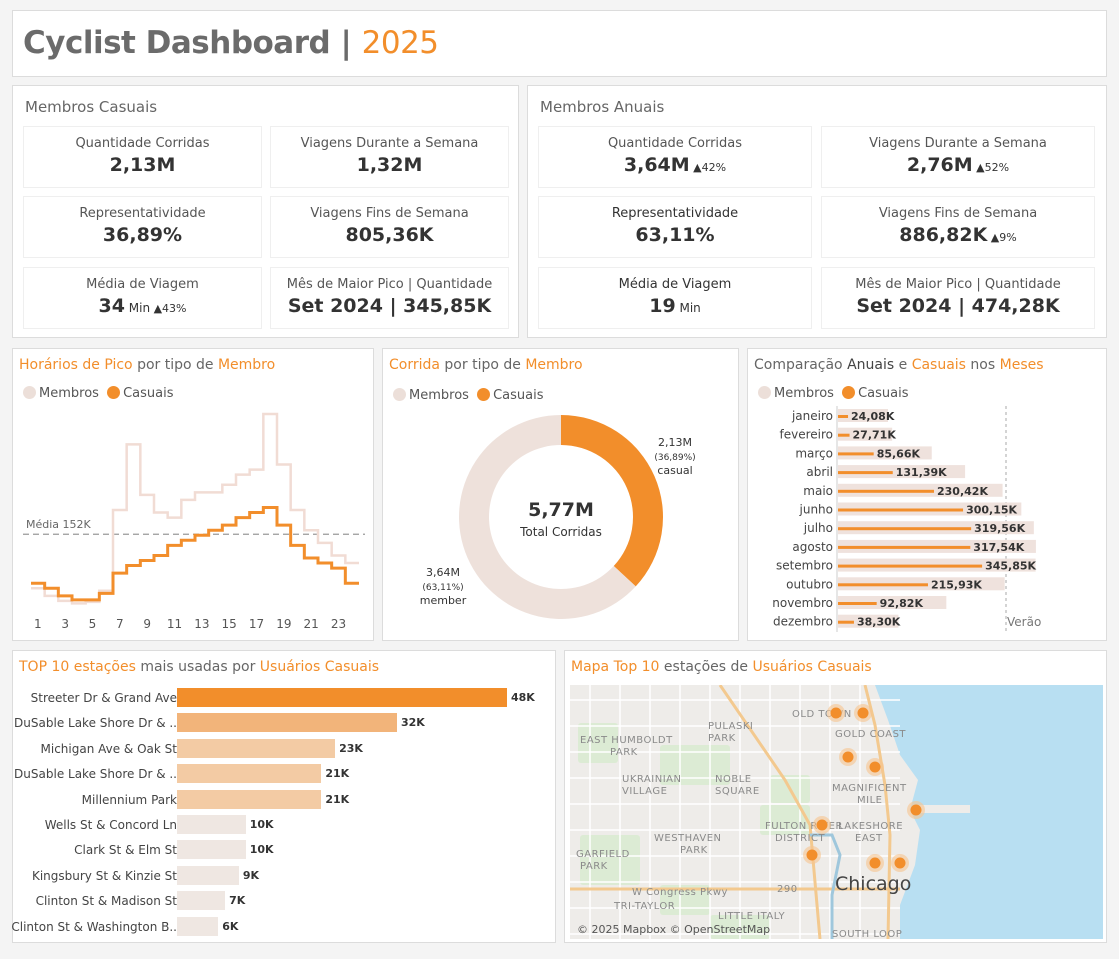 Image resolution: width=1119 pixels, height=959 pixels. What do you see at coordinates (809, 584) in the screenshot?
I see `month-label: outubro` at bounding box center [809, 584].